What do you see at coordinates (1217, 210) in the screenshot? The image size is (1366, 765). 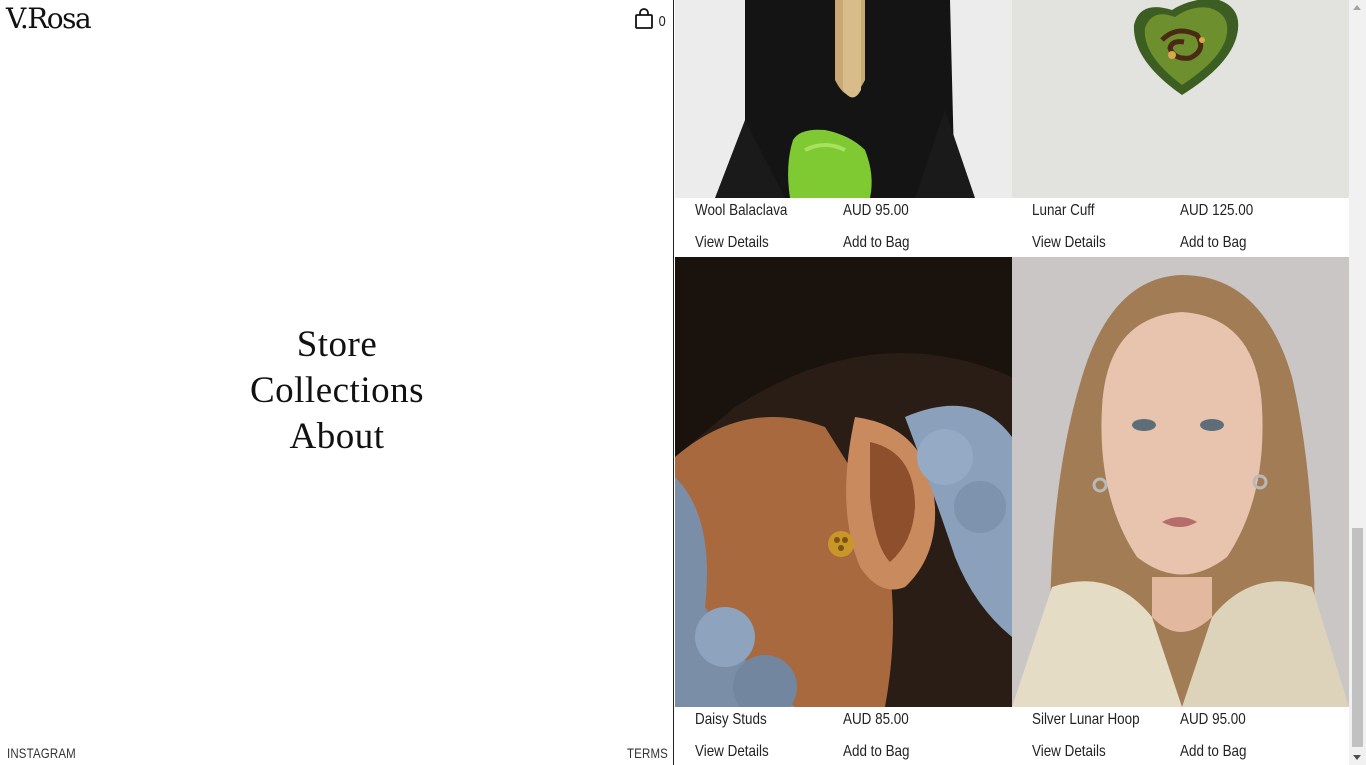 I see `product-price: AUD 125.00` at bounding box center [1217, 210].